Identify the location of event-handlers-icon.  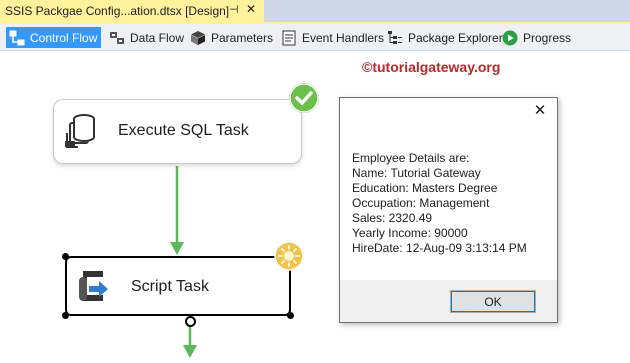
(289, 38).